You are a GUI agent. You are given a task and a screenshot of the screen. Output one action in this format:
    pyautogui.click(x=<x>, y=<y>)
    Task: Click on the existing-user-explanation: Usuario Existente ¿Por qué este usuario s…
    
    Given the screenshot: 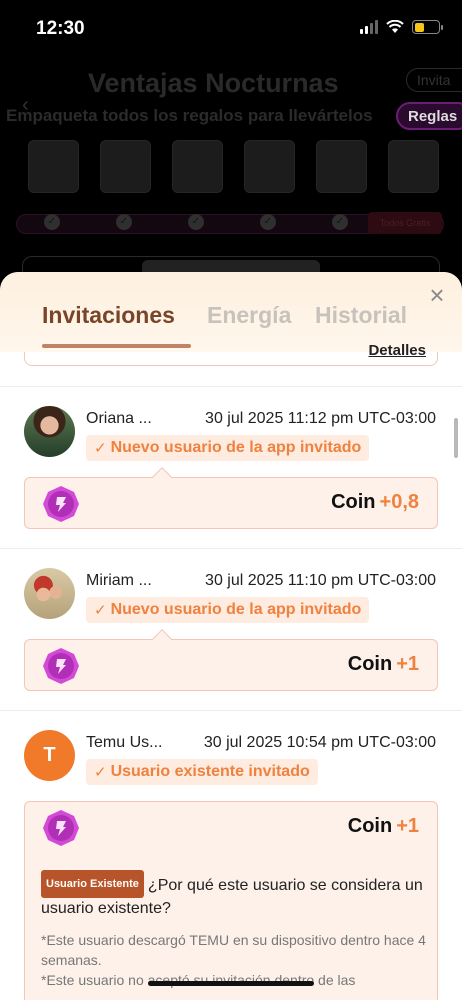 What is the action you would take?
    pyautogui.click(x=236, y=930)
    